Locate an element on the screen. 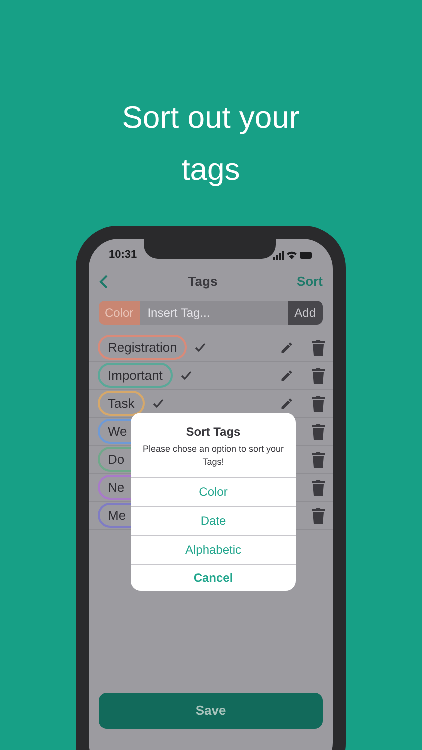 The width and height of the screenshot is (422, 750). headline: Sort out your is located at coordinates (211, 118).